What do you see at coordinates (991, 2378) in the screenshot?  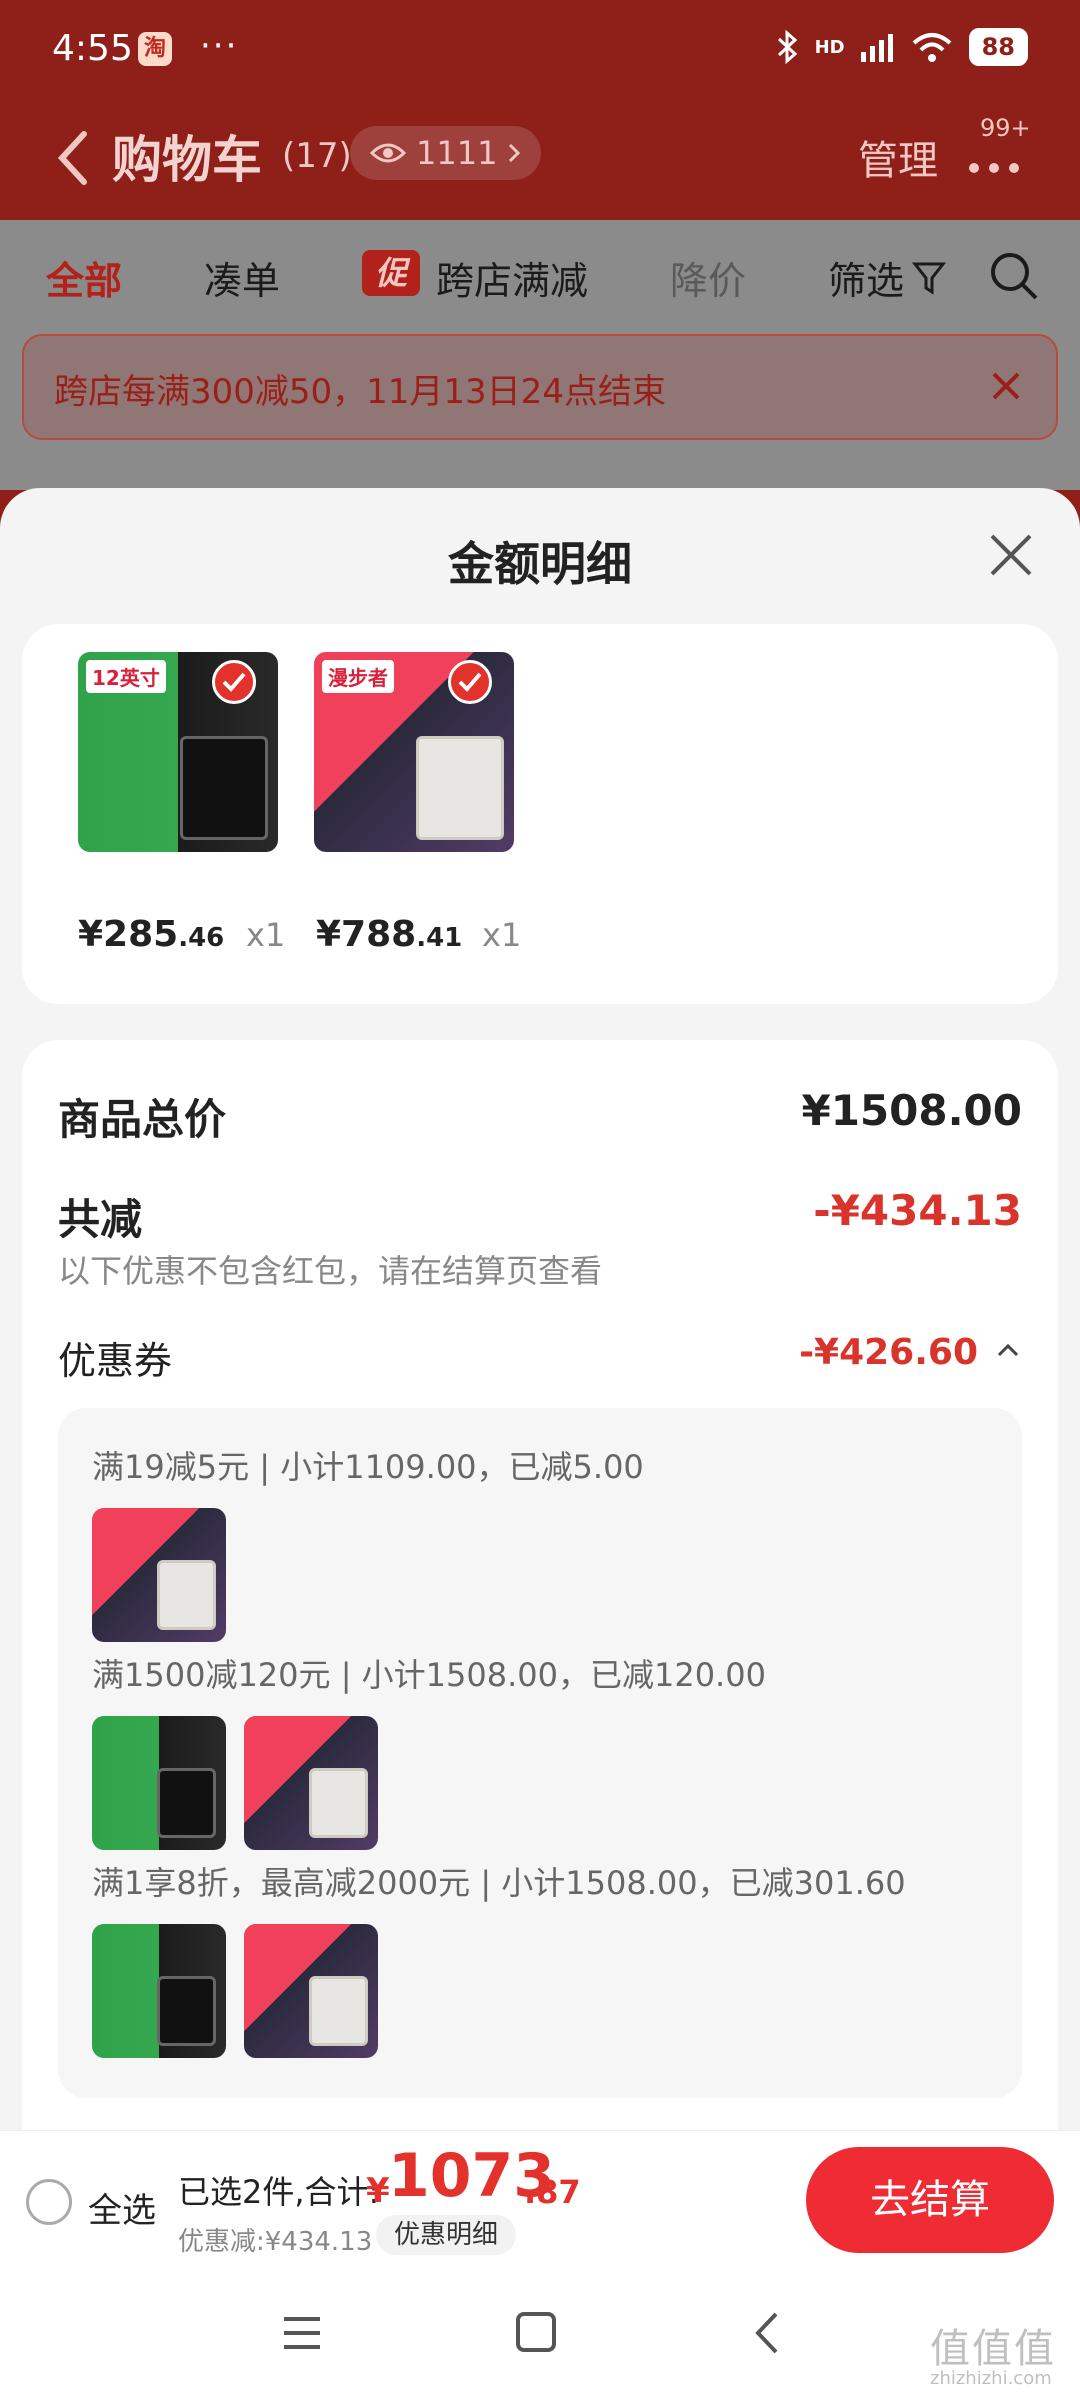 I see `watermark-url: zhizhizhi.com` at bounding box center [991, 2378].